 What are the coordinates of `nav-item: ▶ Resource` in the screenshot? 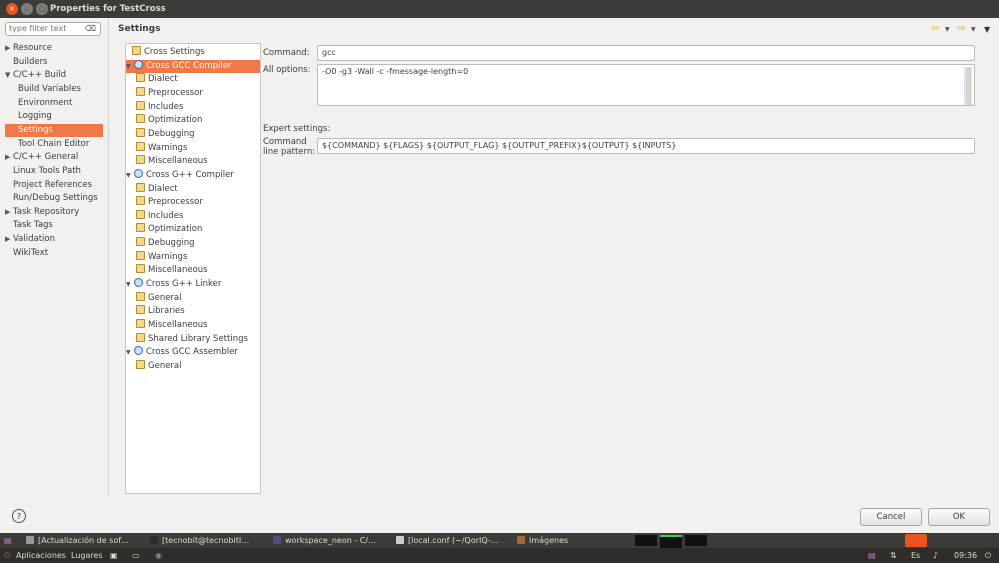 It's located at (54, 48).